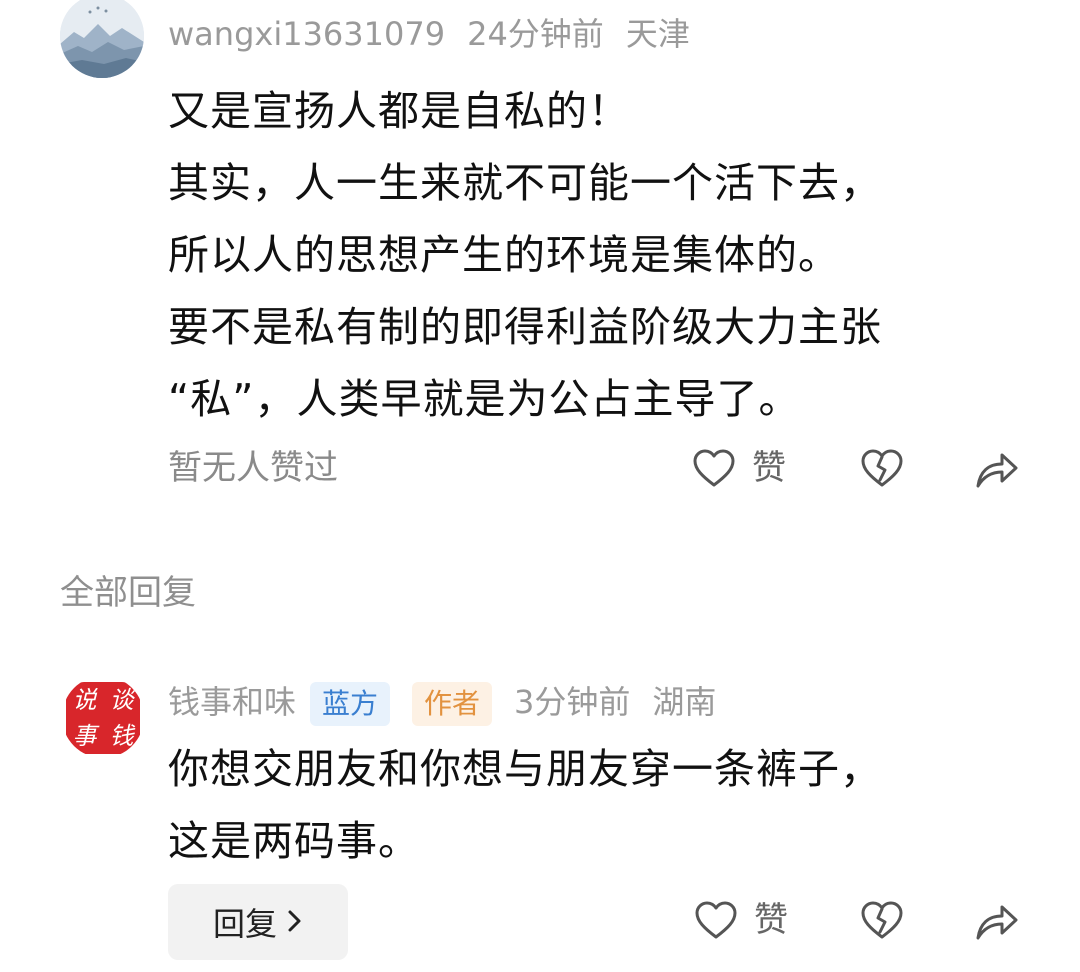  Describe the element at coordinates (294, 841) in the screenshot. I see `comment-line: 这是两码事。` at that location.